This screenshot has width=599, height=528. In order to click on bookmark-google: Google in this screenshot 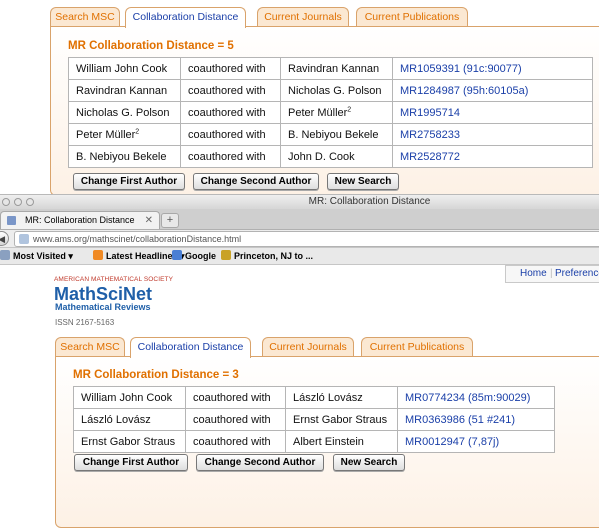, I will do `click(194, 256)`.